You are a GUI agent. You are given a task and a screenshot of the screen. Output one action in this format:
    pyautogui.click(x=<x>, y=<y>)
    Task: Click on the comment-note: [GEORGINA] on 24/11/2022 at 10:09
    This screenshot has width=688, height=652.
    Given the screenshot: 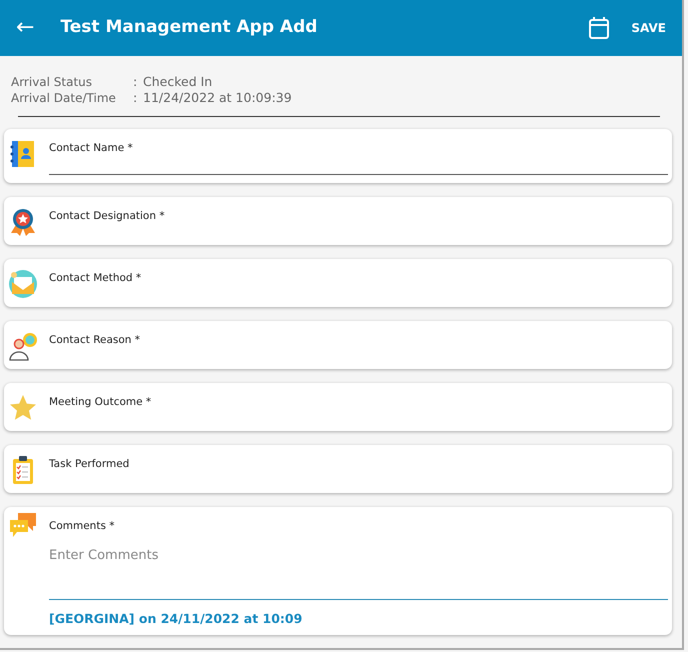 What is the action you would take?
    pyautogui.click(x=175, y=619)
    